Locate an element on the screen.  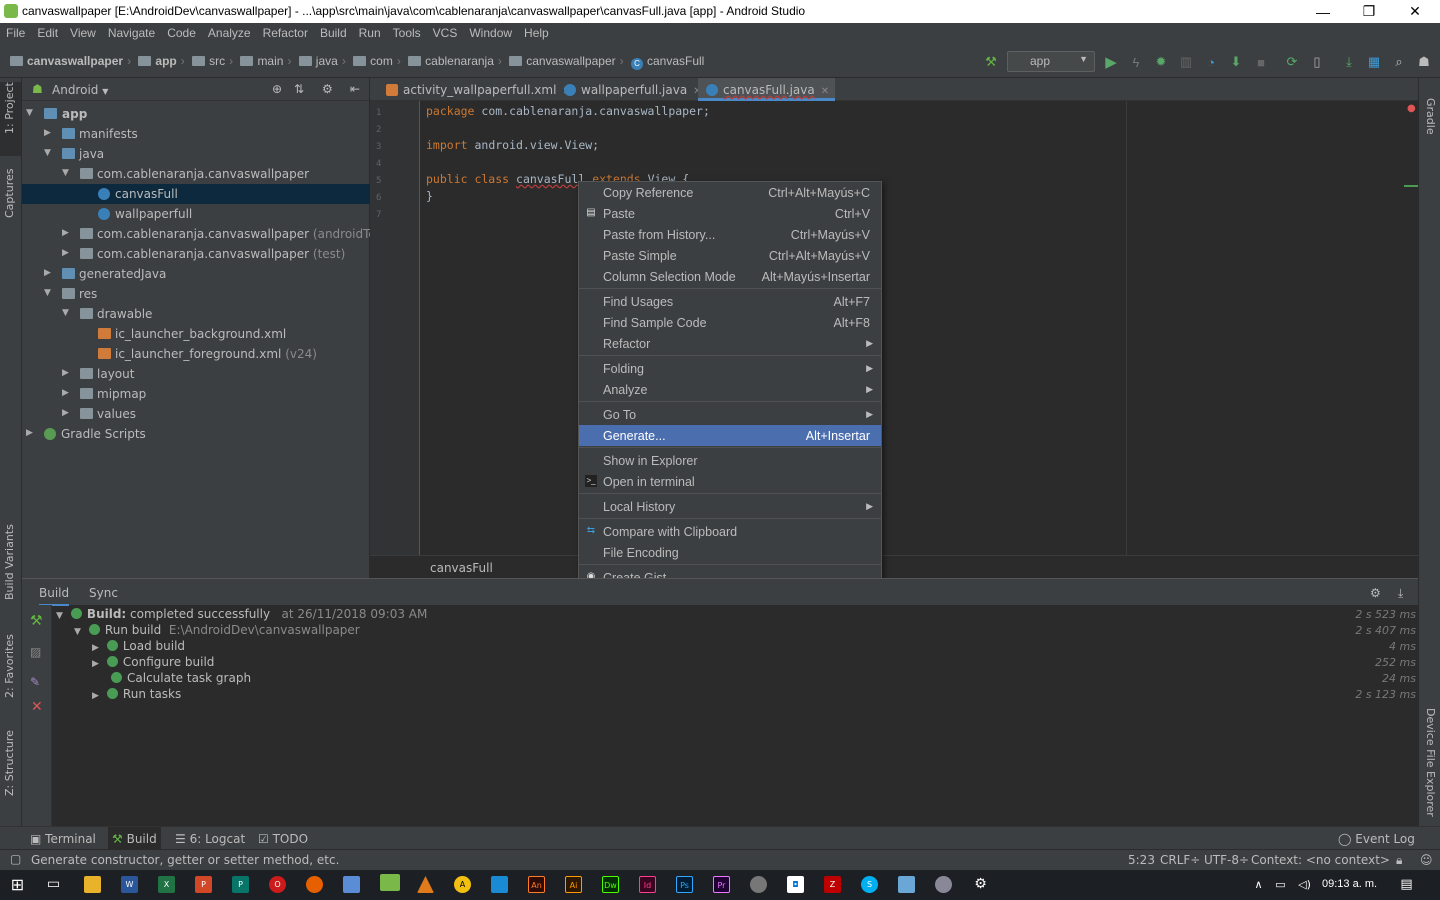
close-panel-icon: ✕ is located at coordinates (37, 707).